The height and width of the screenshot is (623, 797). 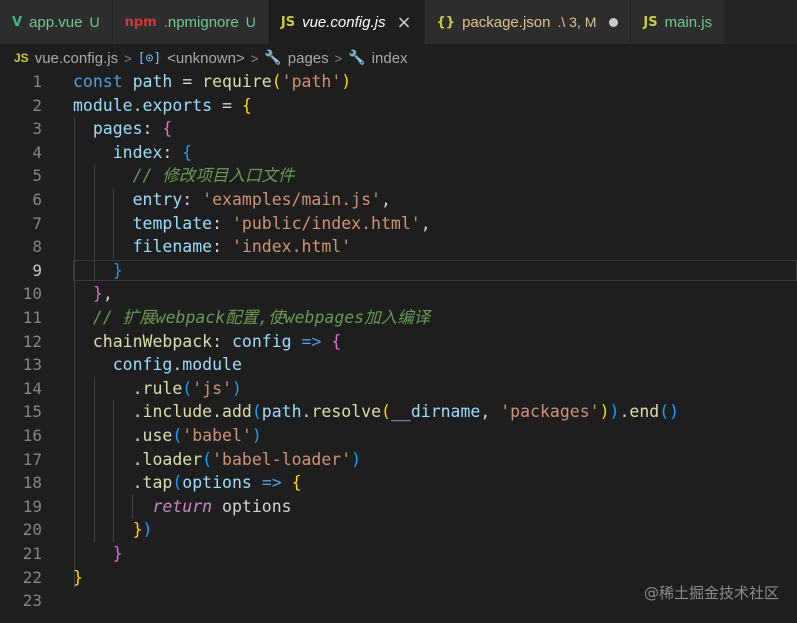 What do you see at coordinates (172, 459) in the screenshot?
I see `code-token: loader` at bounding box center [172, 459].